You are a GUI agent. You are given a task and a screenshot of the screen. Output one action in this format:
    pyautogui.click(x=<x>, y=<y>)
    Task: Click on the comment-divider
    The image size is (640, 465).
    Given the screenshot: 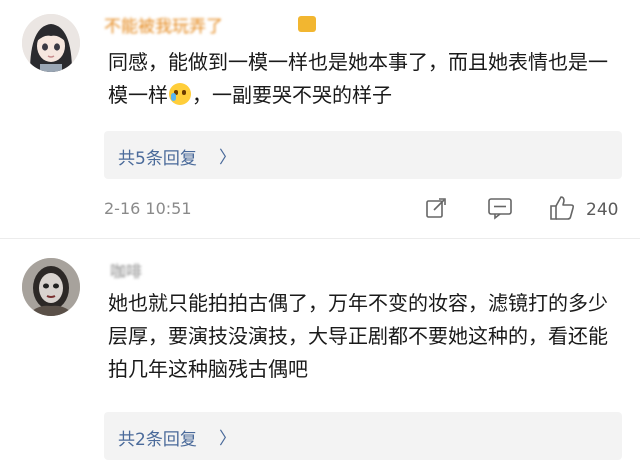 What is the action you would take?
    pyautogui.click(x=320, y=238)
    